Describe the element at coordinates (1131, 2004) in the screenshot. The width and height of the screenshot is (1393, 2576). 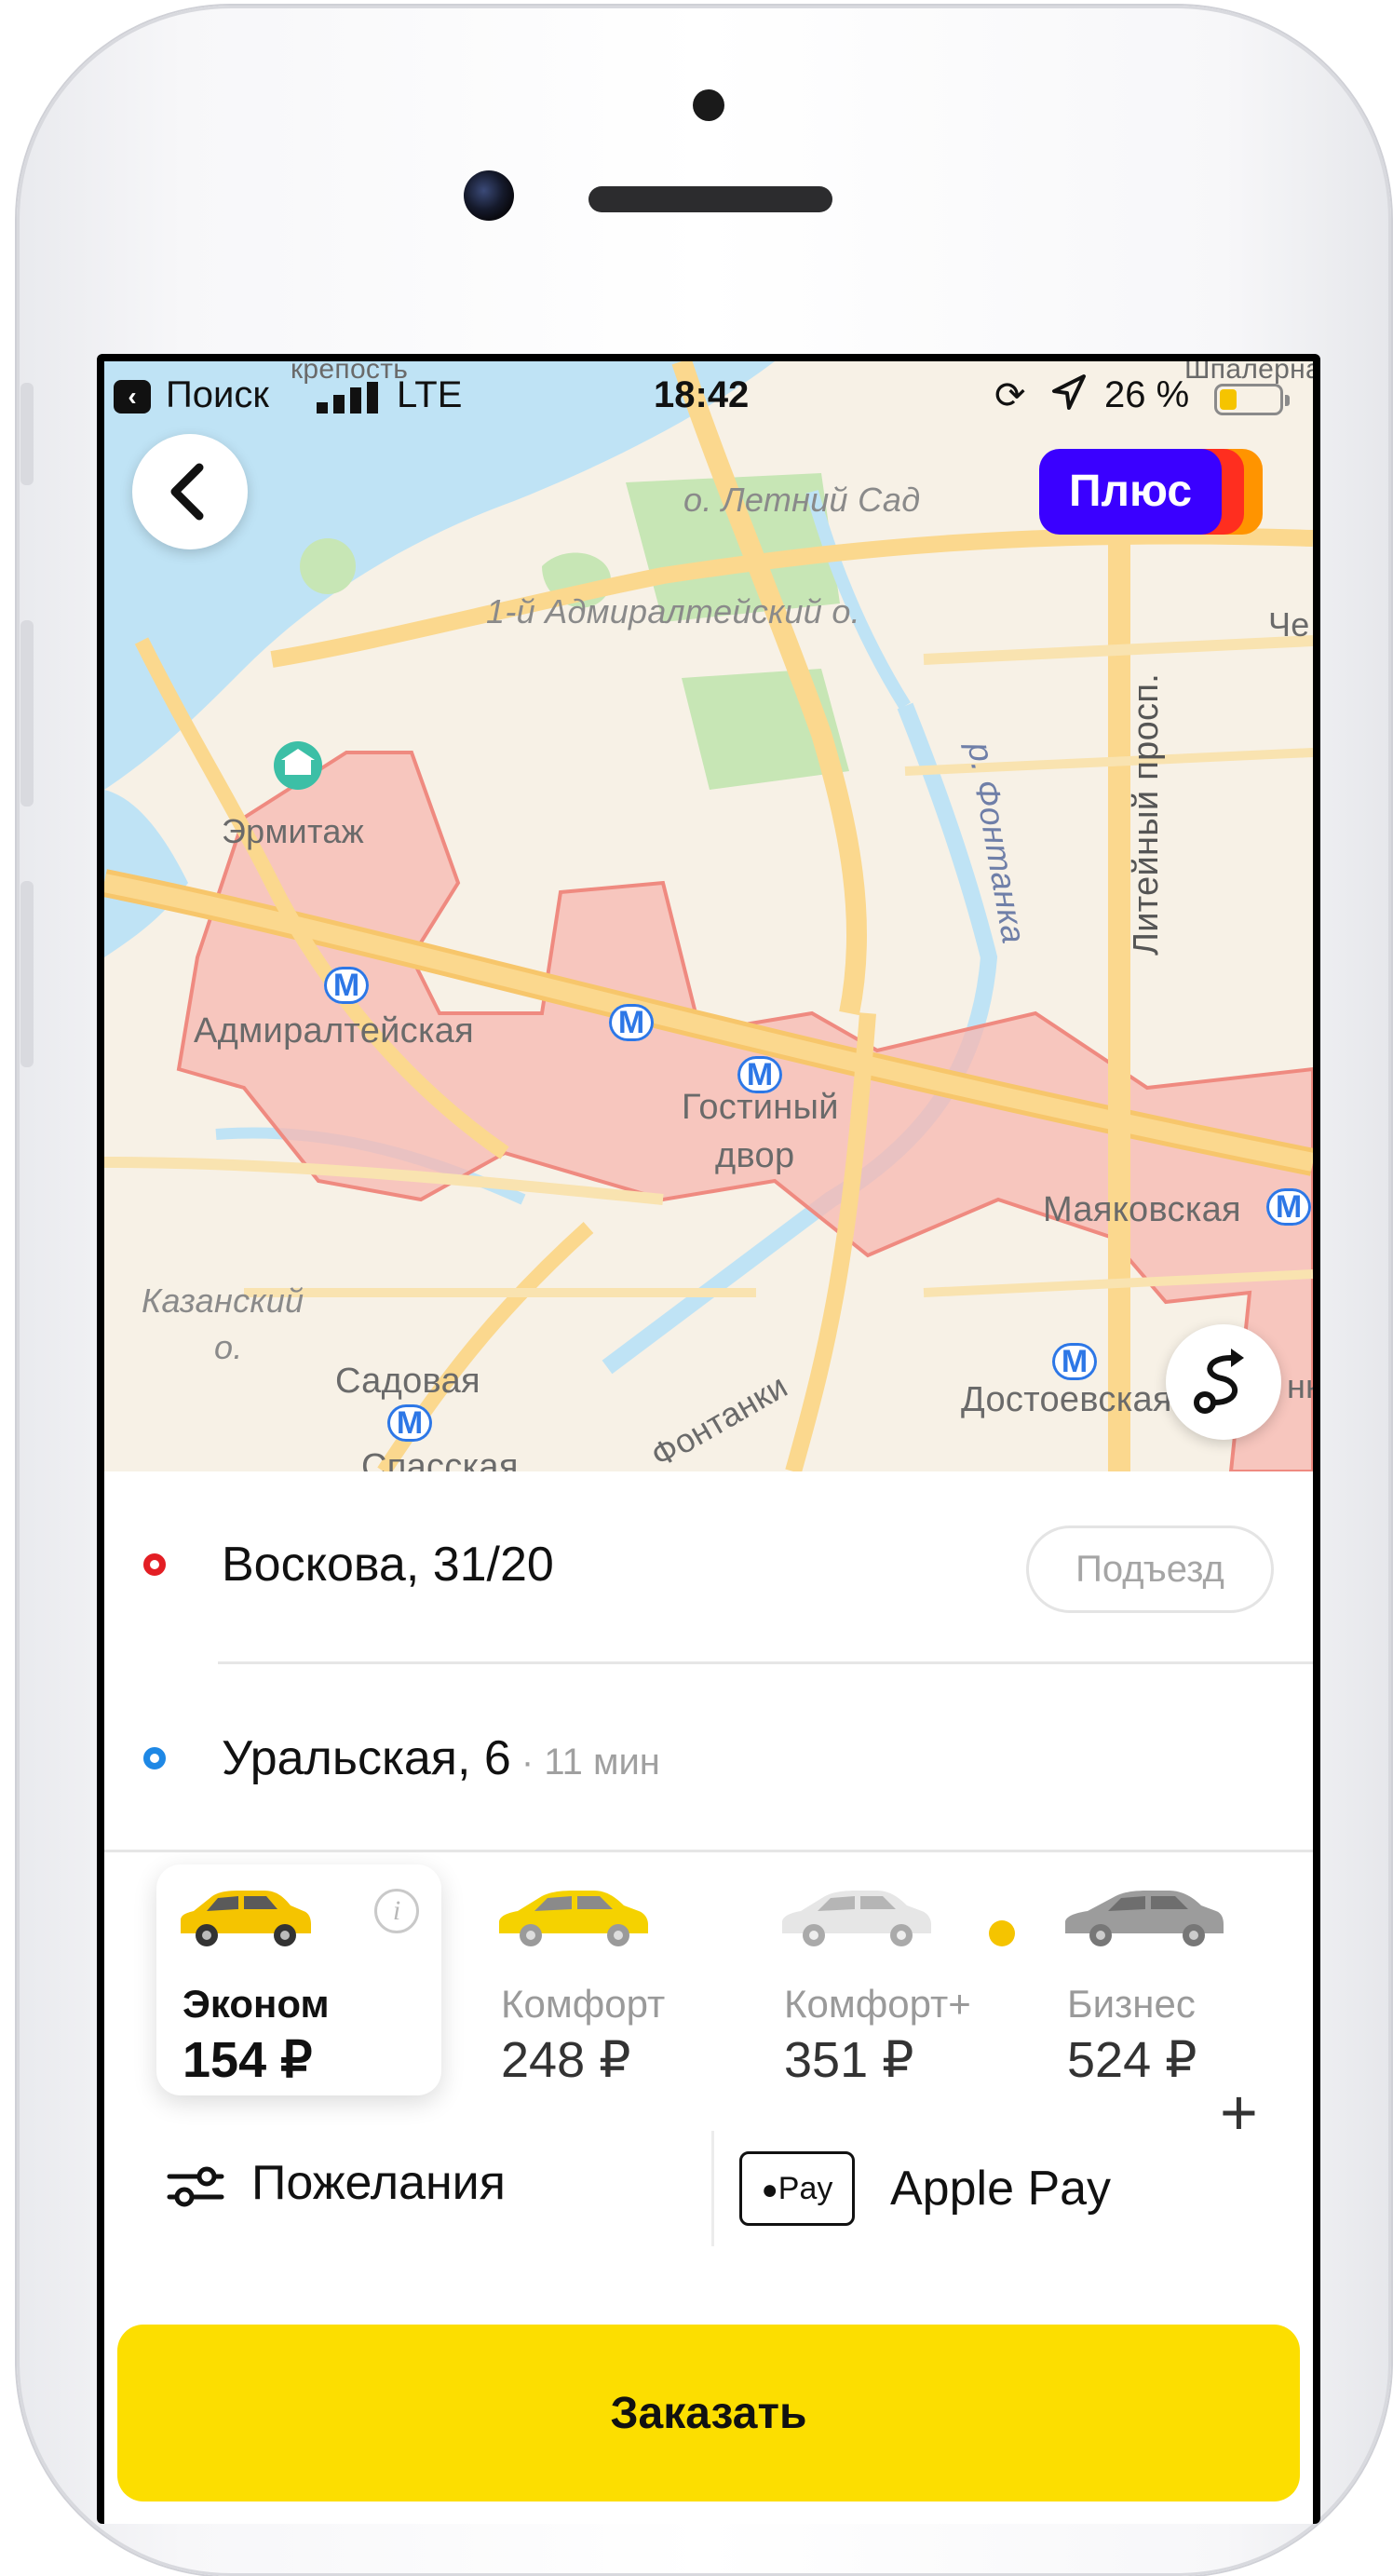
I see `tariff-name: Бизнес` at that location.